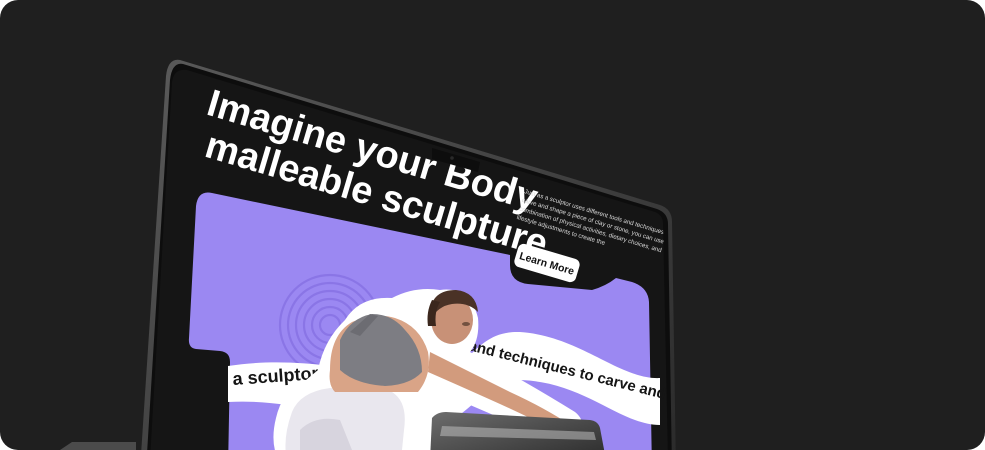 The image size is (985, 450). Describe the element at coordinates (98, 446) in the screenshot. I see `stand-base` at that location.